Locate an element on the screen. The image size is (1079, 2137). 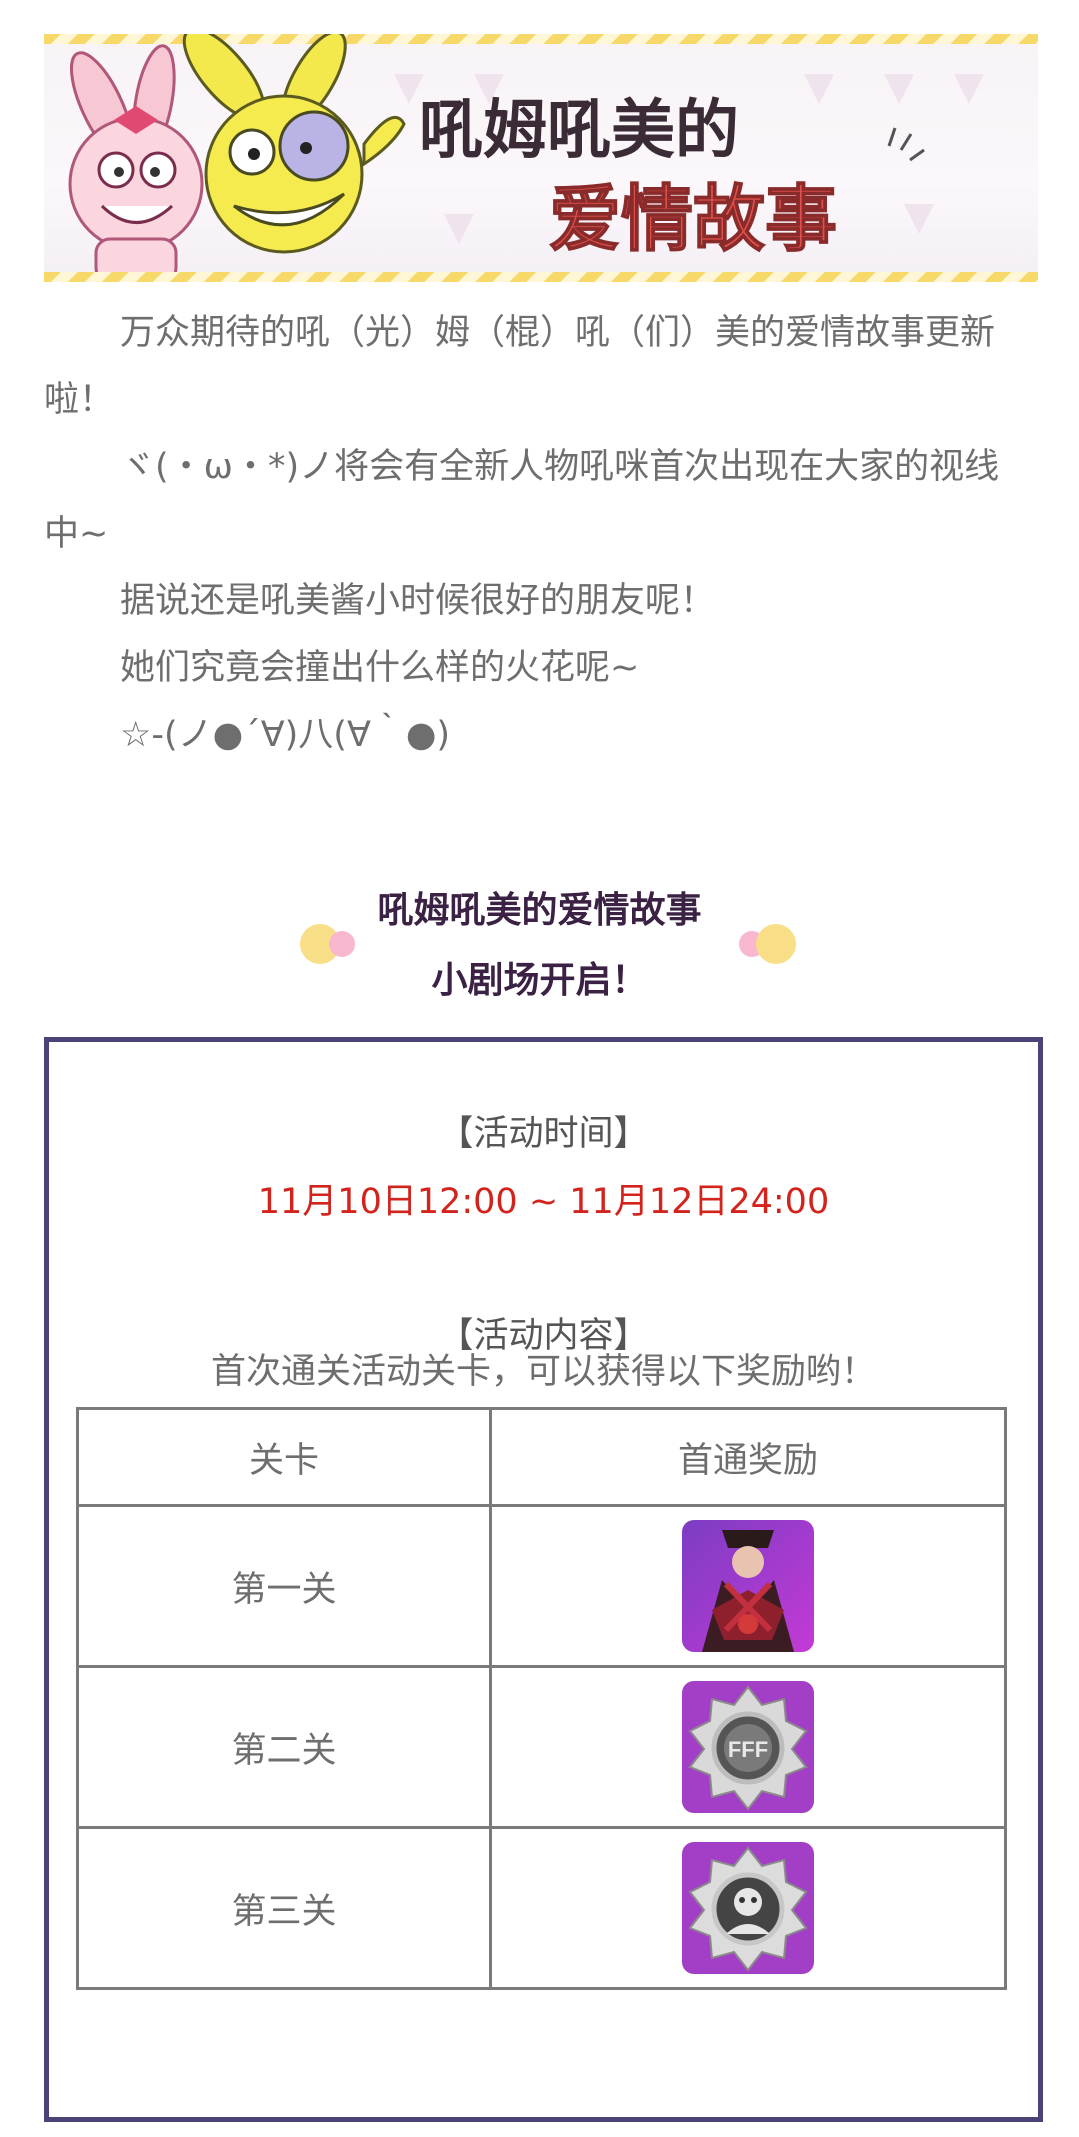
yellow-bunny-icon is located at coordinates (294, 144).